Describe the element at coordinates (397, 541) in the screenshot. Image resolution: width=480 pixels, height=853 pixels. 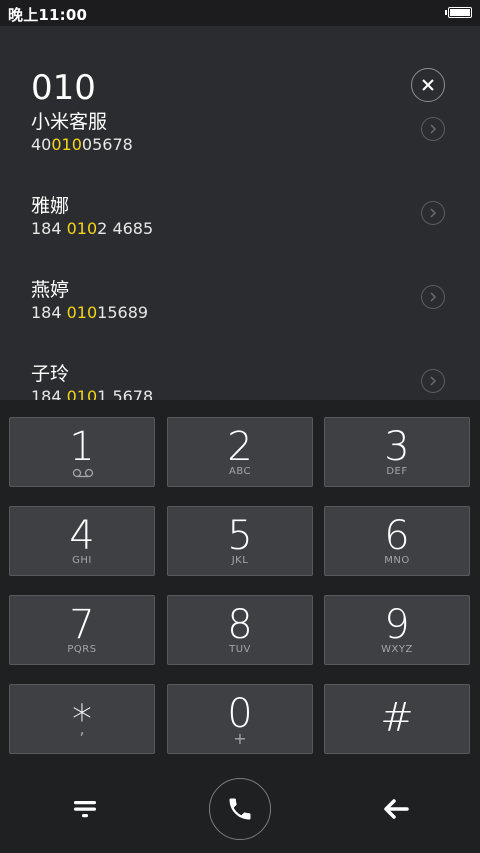
I see `key-6: 6 MNO` at that location.